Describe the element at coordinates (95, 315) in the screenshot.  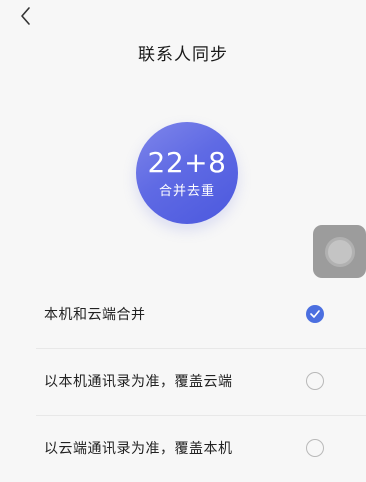
I see `option-label: 本机和云端合并` at that location.